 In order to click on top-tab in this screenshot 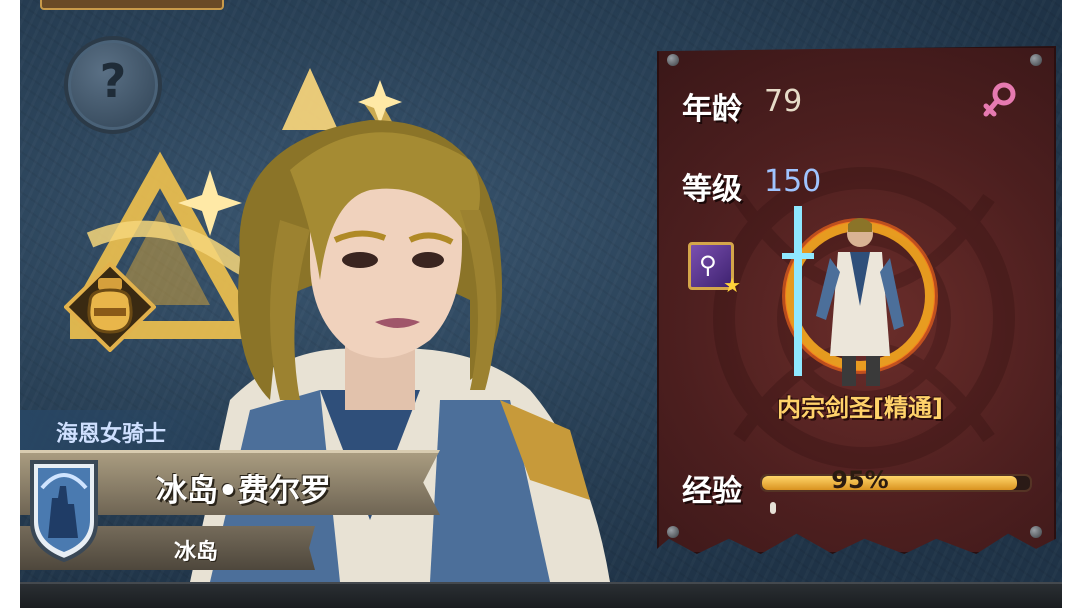, I will do `click(132, 5)`.